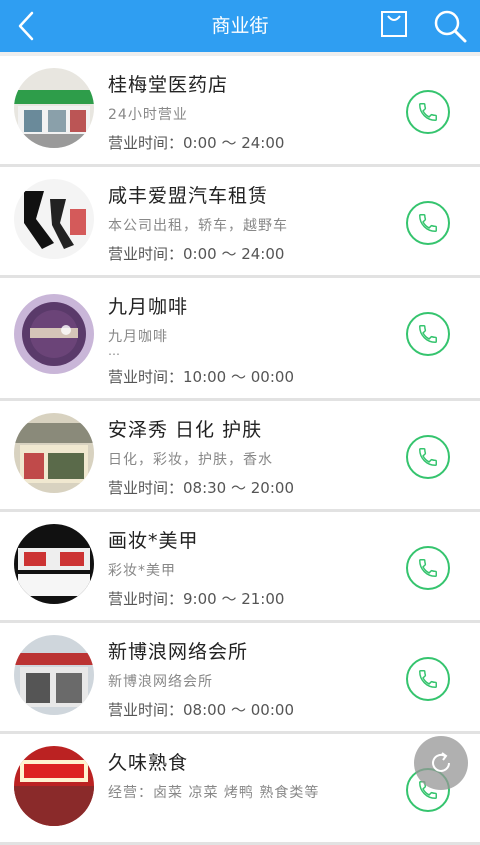  I want to click on shop-description: 本公司出租，轿车，越野车, so click(198, 226).